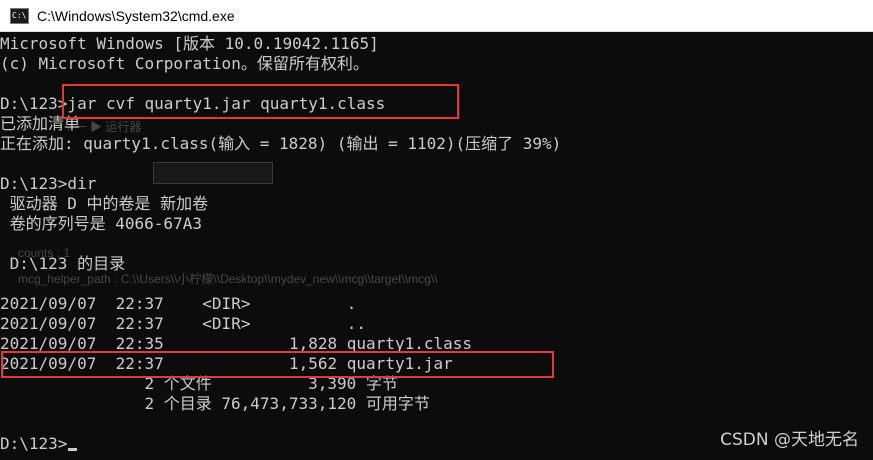 This screenshot has height=460, width=873. What do you see at coordinates (183, 323) in the screenshot?
I see `console-line: 2021/09/07 22:37 <DIR> ..` at bounding box center [183, 323].